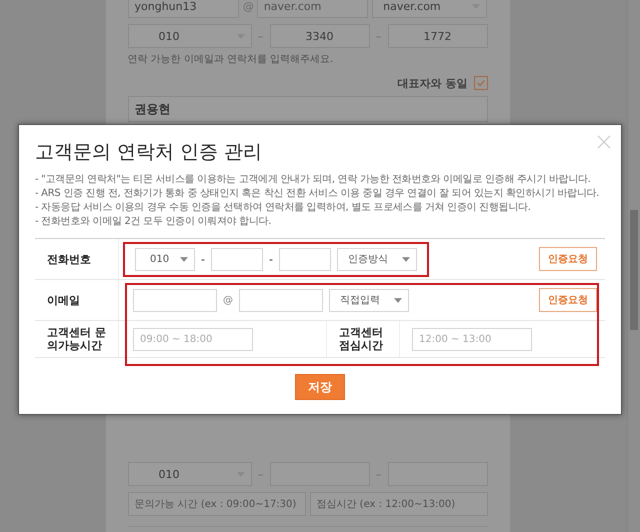 The image size is (640, 532). Describe the element at coordinates (320, 36) in the screenshot. I see `input-field: 3340` at that location.